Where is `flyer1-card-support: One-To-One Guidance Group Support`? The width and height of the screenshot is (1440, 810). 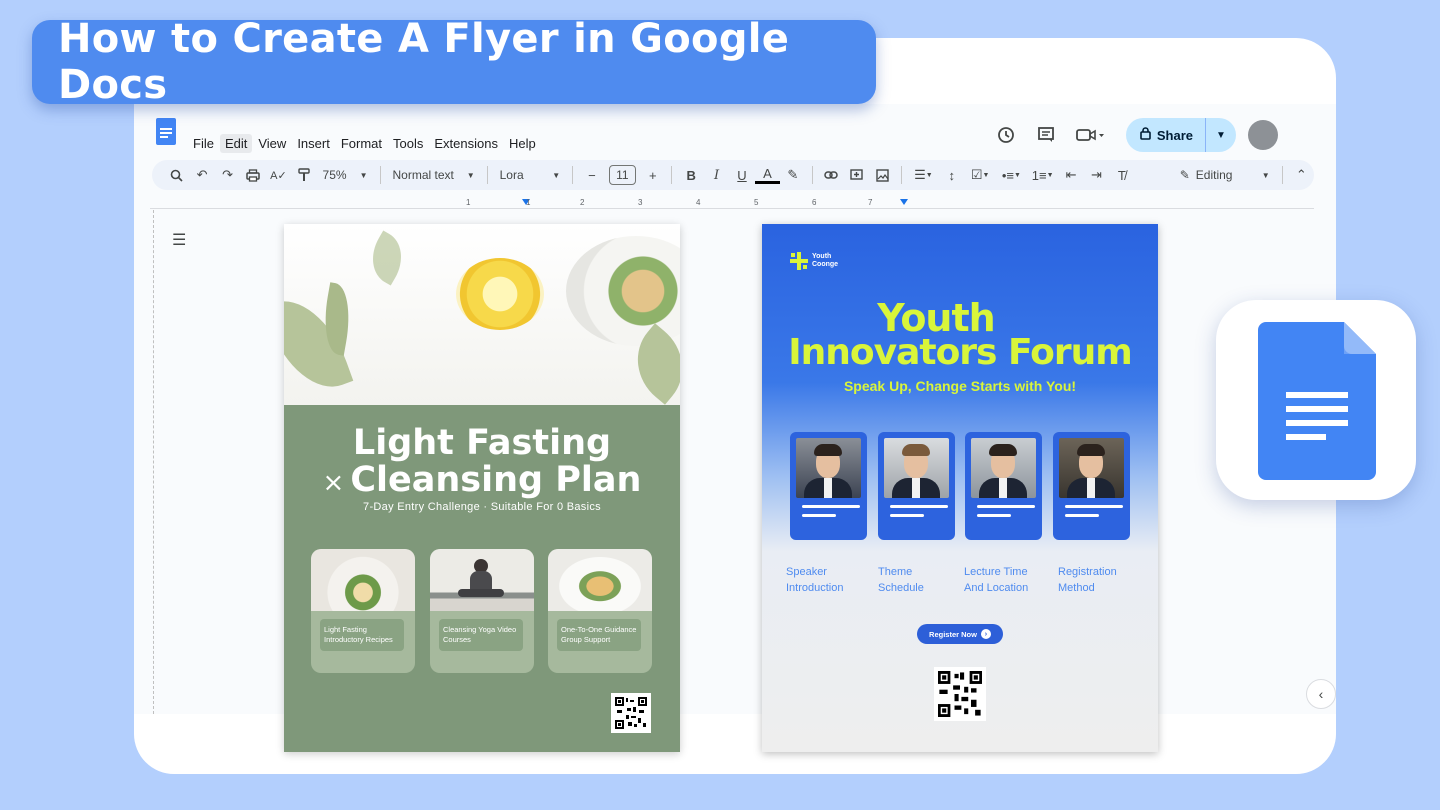
flyer1-card-support: One-To-One Guidance Group Support is located at coordinates (600, 611).